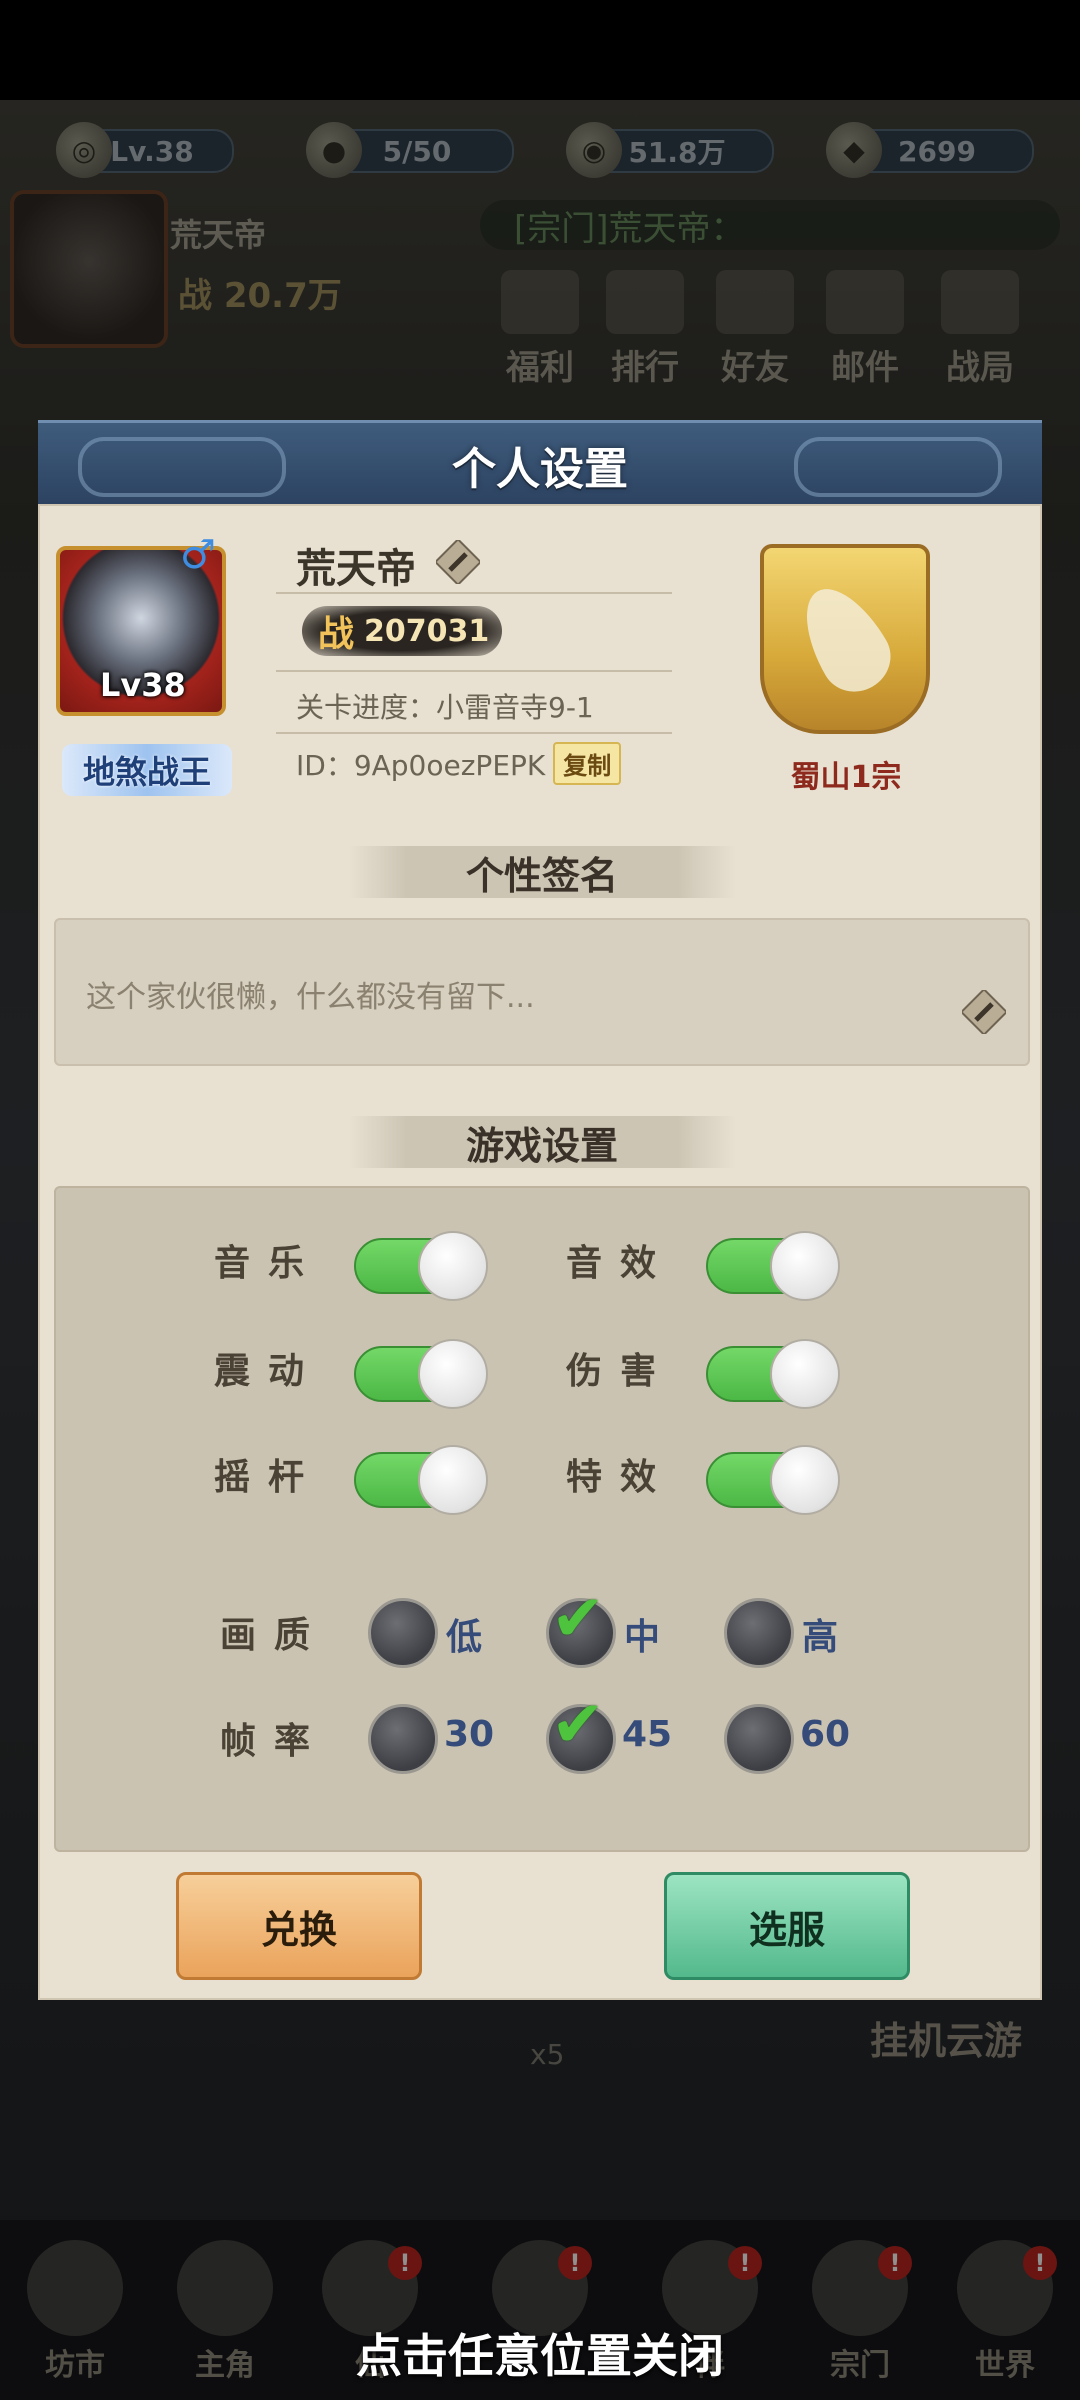 The height and width of the screenshot is (2400, 1080). Describe the element at coordinates (587, 763) in the screenshot. I see `copy-id-button: 复制` at that location.